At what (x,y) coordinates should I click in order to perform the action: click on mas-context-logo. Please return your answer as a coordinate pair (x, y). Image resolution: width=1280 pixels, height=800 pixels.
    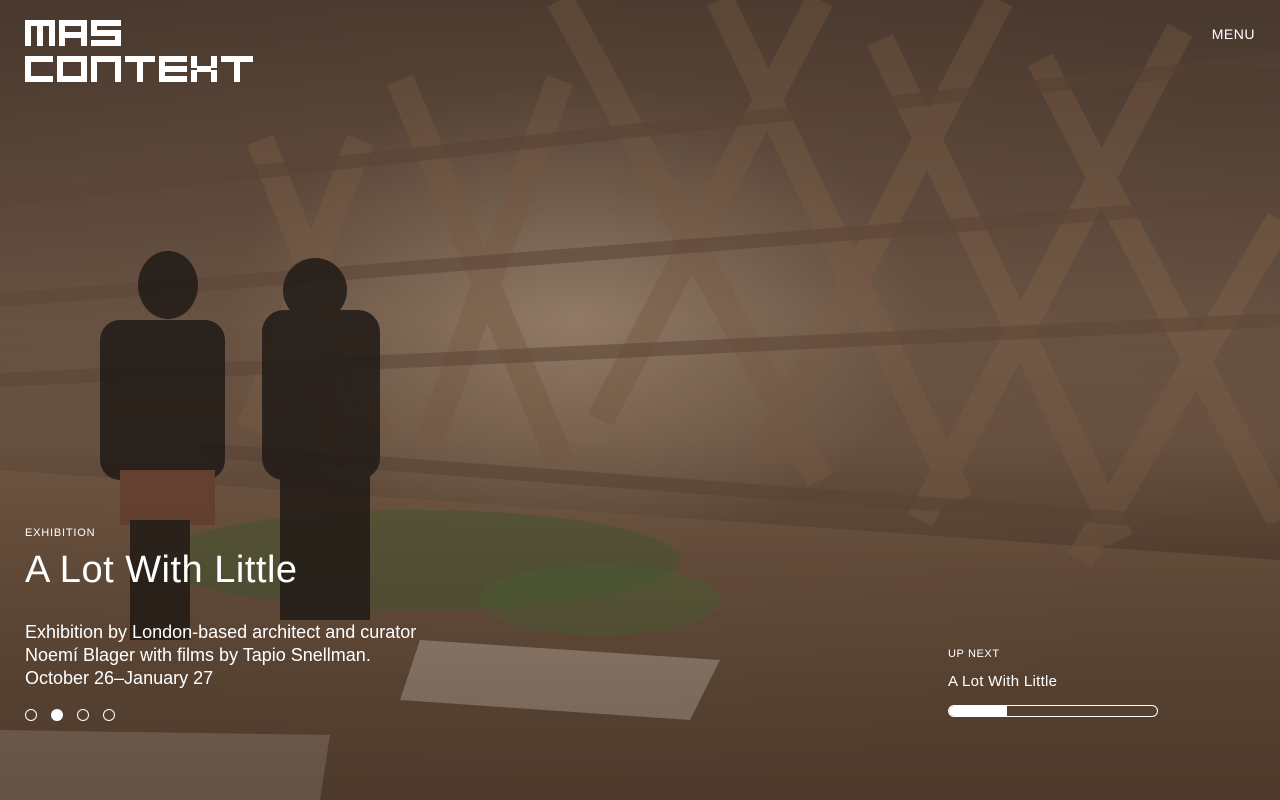
    Looking at the image, I should click on (140, 52).